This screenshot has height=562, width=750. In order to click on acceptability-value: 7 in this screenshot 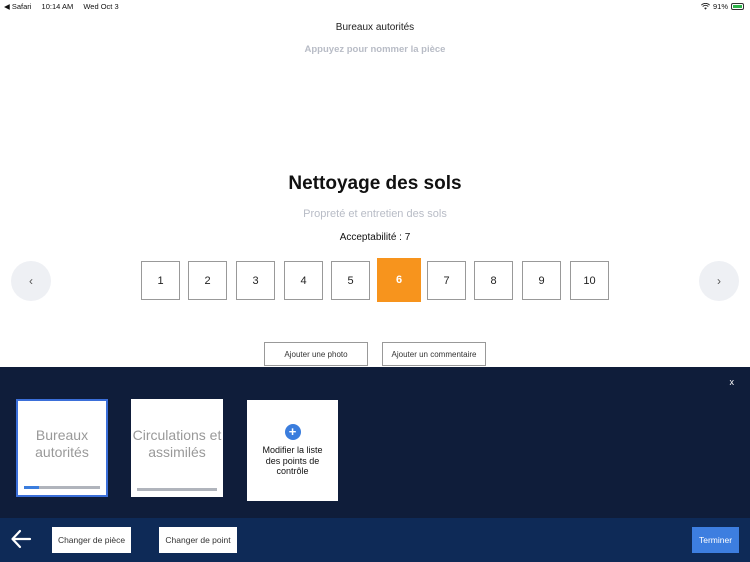, I will do `click(407, 237)`.